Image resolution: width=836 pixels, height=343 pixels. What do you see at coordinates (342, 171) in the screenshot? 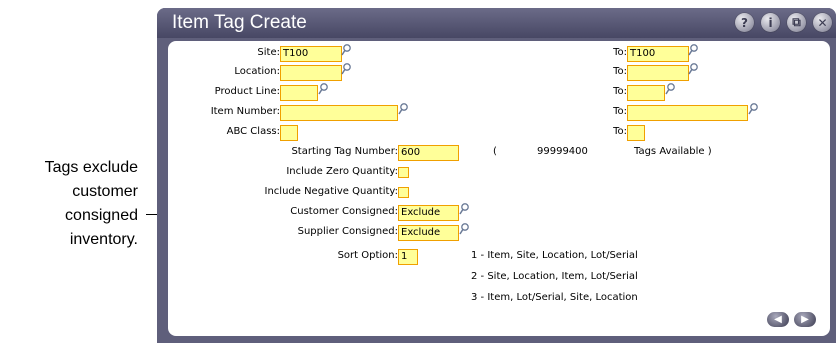
I see `include-zero-quantity-label: Include Zero Quantity:` at bounding box center [342, 171].